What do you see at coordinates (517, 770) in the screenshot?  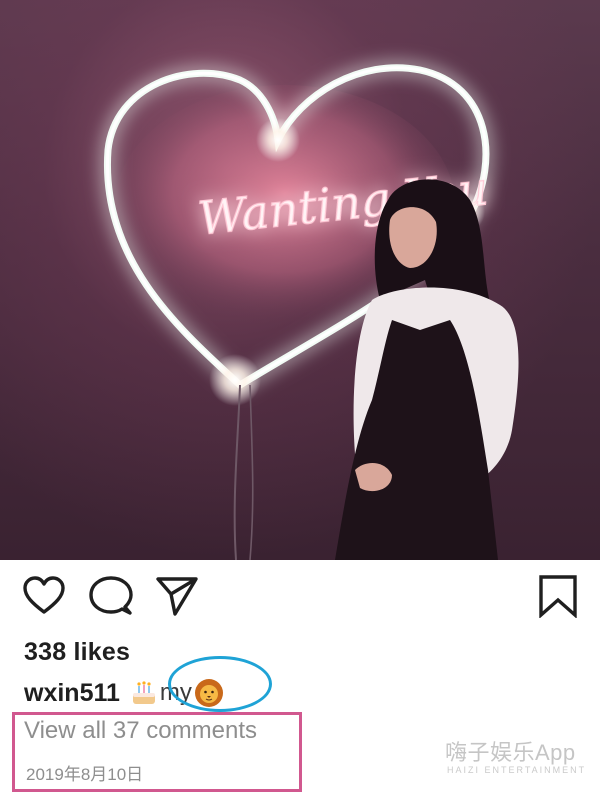 I see `watermark-subtitle: HAIZI ENTERTAINMENT` at bounding box center [517, 770].